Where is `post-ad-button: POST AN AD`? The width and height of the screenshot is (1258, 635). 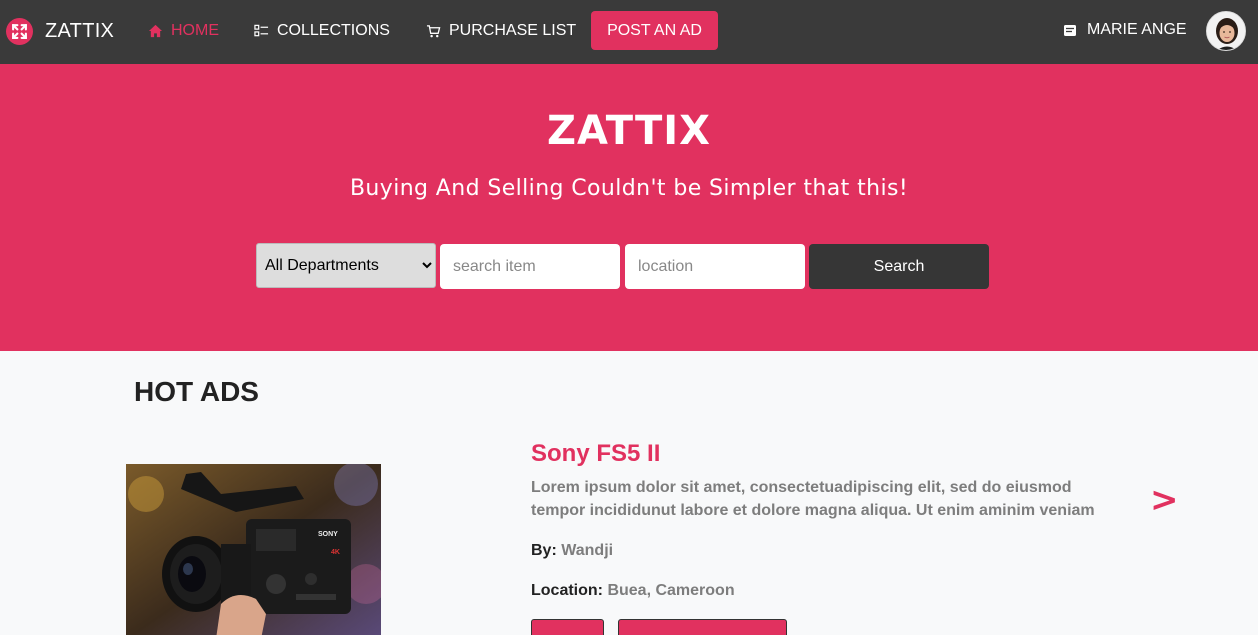 post-ad-button: POST AN AD is located at coordinates (654, 30).